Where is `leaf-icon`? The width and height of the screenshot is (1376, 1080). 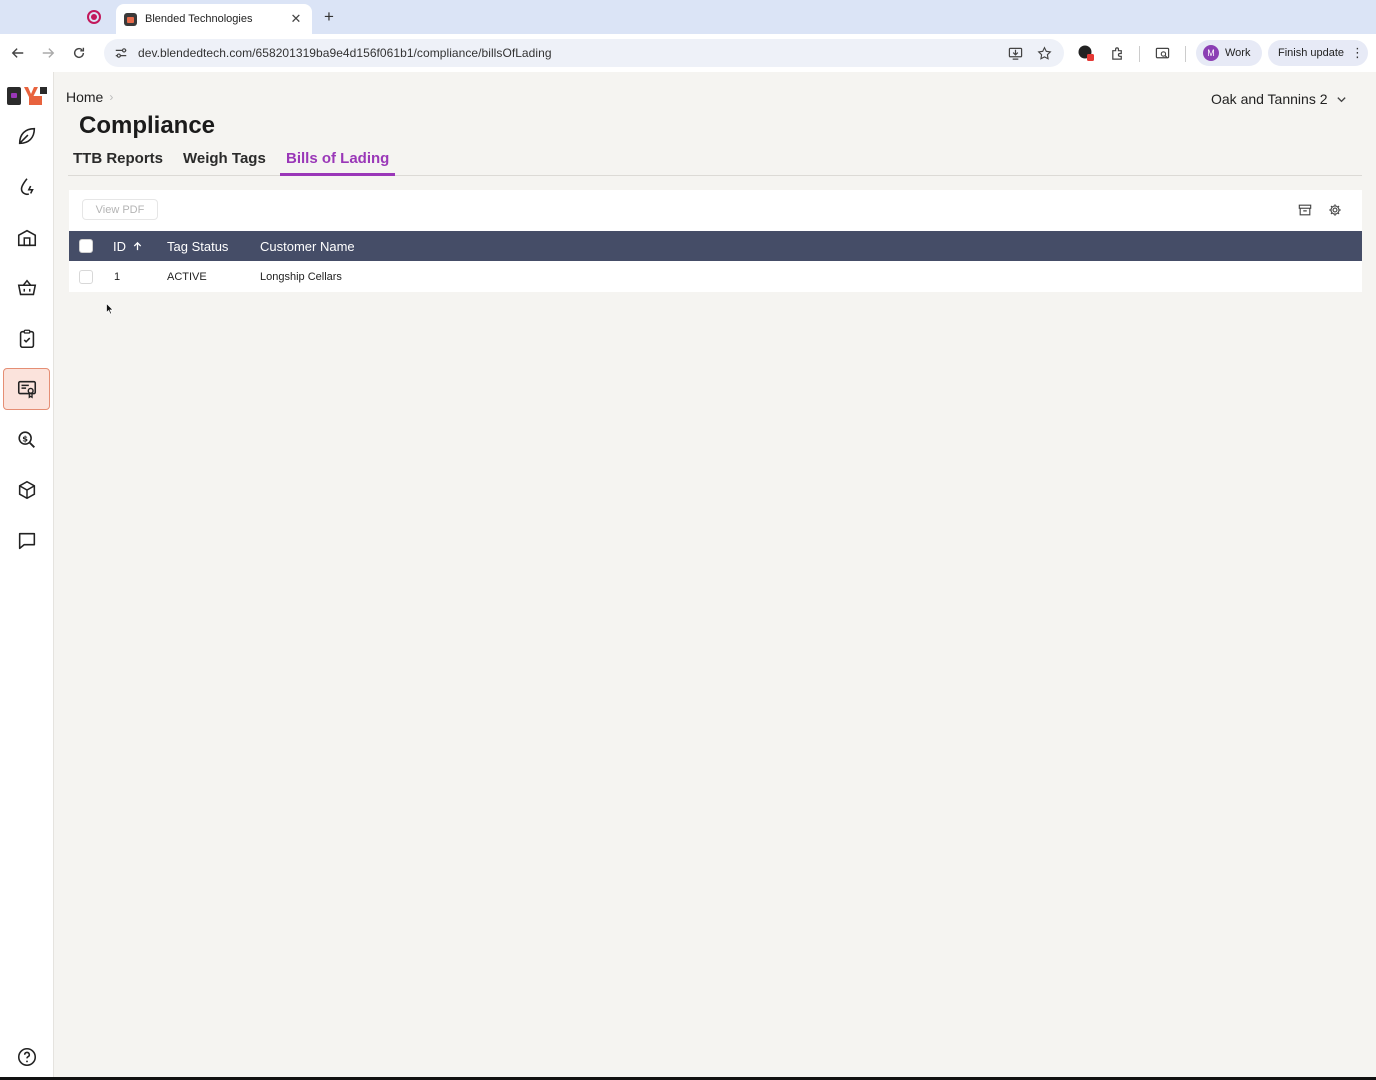
leaf-icon is located at coordinates (26, 136).